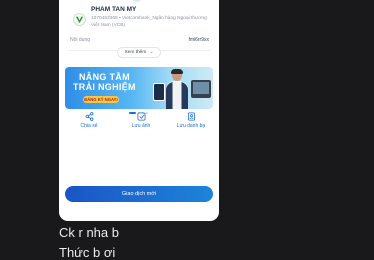 The width and height of the screenshot is (374, 260). Describe the element at coordinates (141, 126) in the screenshot. I see `save-image-label: Lưu ảnh` at that location.